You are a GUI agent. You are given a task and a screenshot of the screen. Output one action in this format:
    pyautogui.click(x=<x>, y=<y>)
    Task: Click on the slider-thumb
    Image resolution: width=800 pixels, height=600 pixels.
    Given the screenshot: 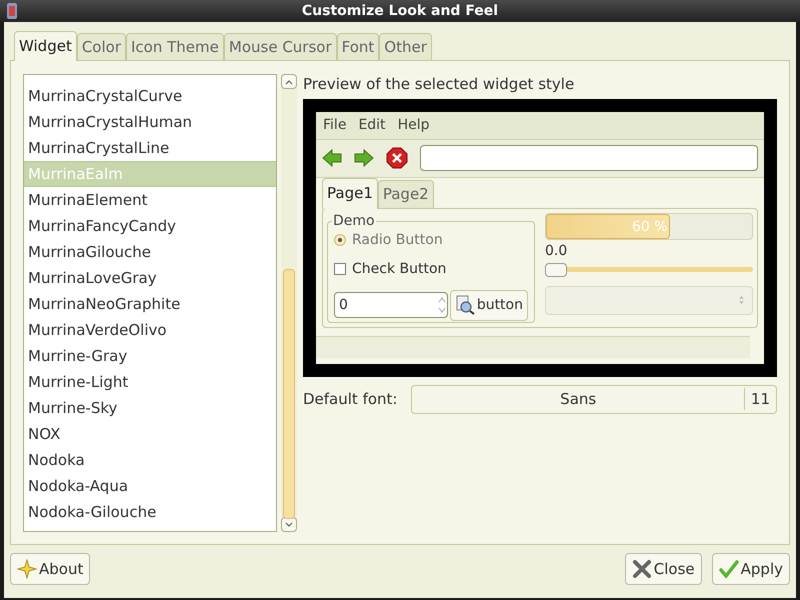 What is the action you would take?
    pyautogui.click(x=556, y=269)
    